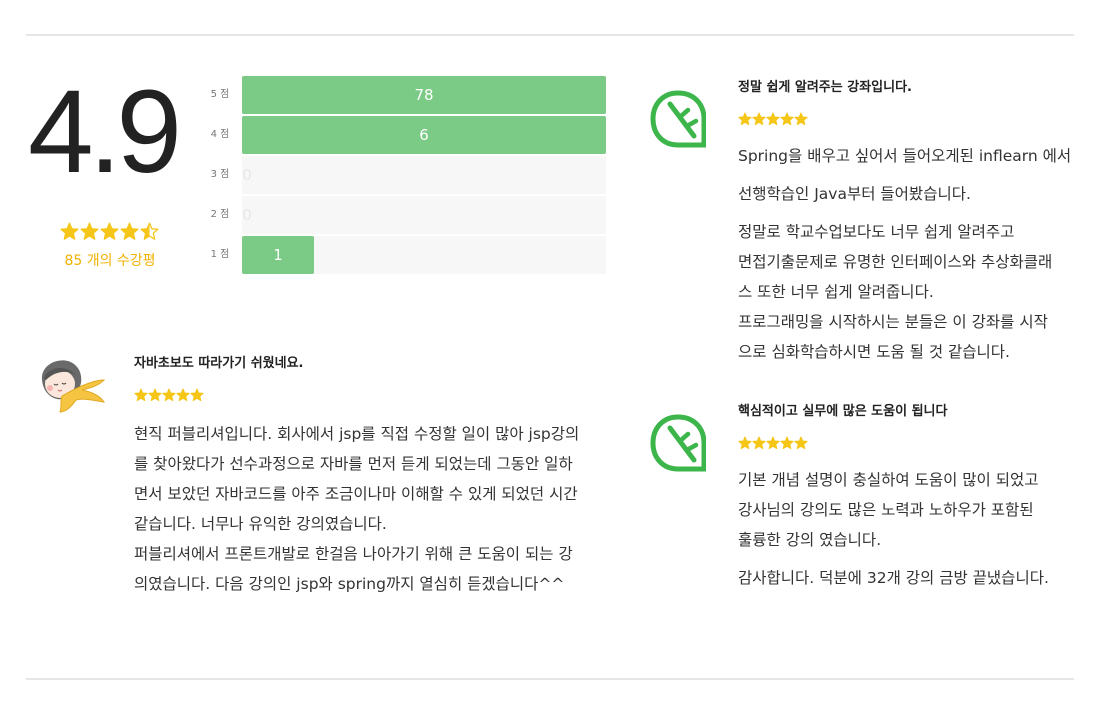  I want to click on user-avatar-illustration, so click(72, 388).